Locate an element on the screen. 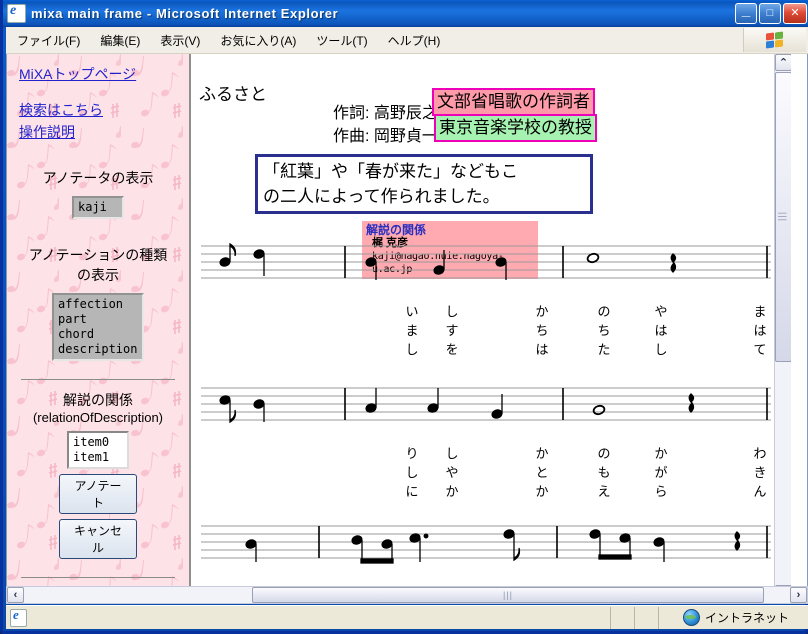 The width and height of the screenshot is (808, 634). horizontal-scroll-thumb: ||| is located at coordinates (508, 595).